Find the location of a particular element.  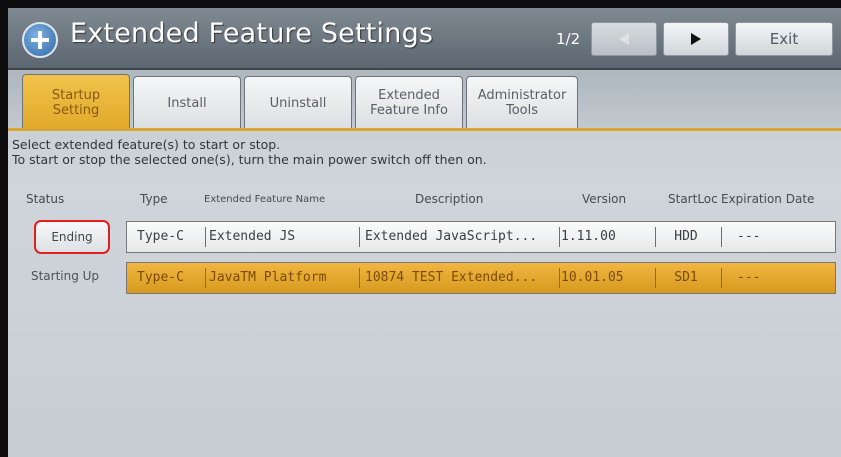

column-header-startloc: StartLoc is located at coordinates (693, 199).